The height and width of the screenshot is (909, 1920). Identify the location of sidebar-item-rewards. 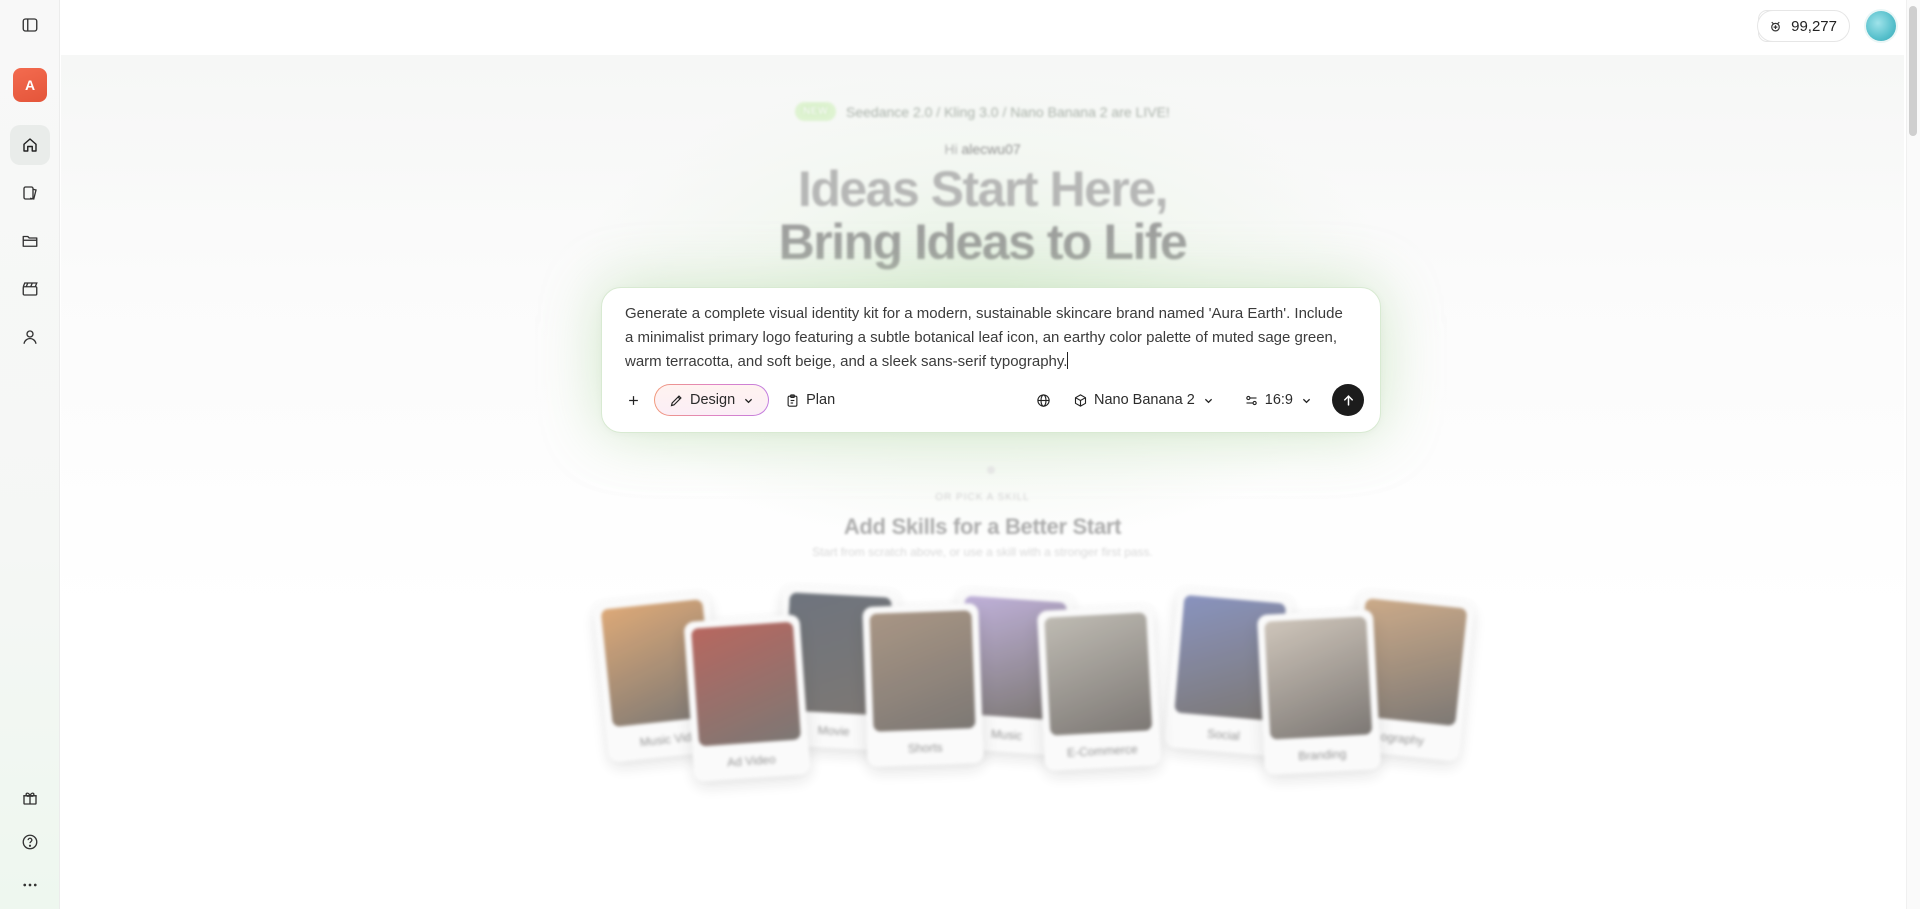
(30, 798).